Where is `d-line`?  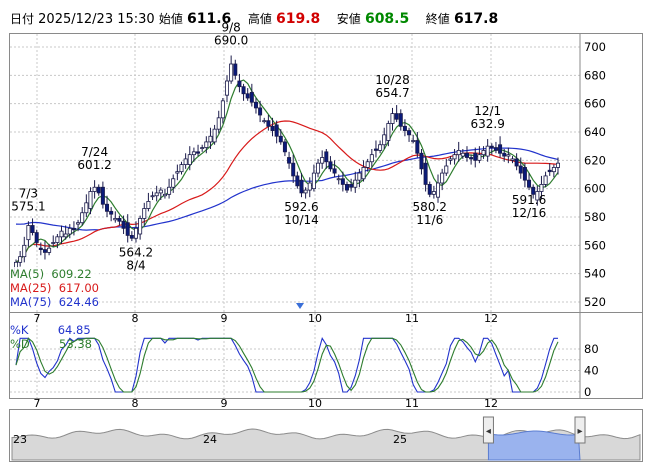
d-line is located at coordinates (287, 365).